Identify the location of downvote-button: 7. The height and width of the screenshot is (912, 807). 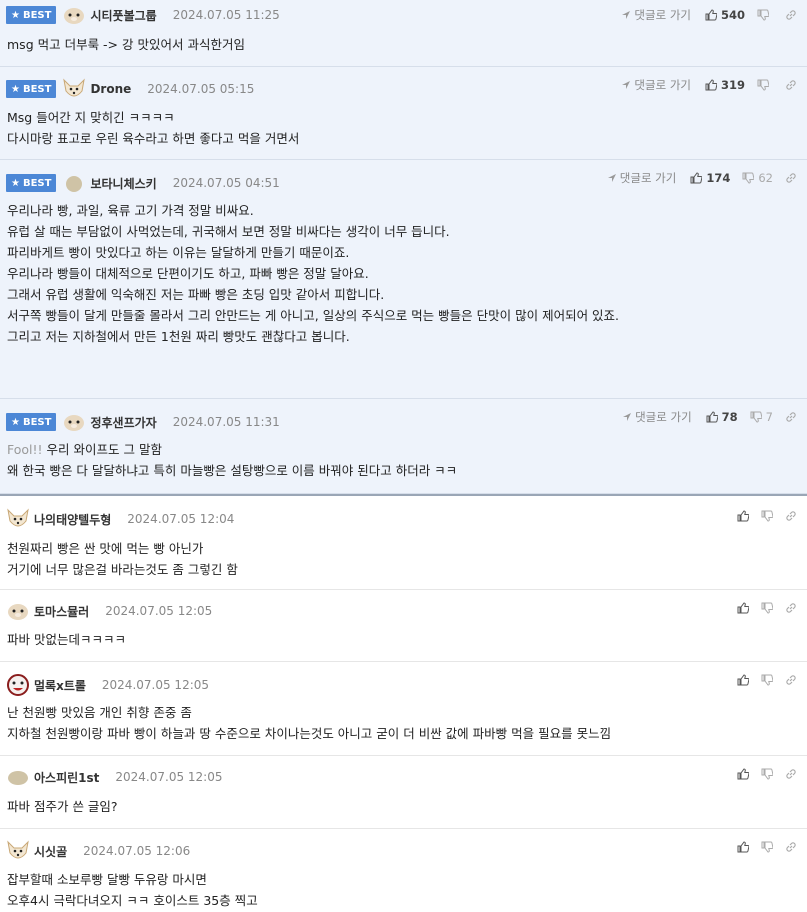
(761, 417).